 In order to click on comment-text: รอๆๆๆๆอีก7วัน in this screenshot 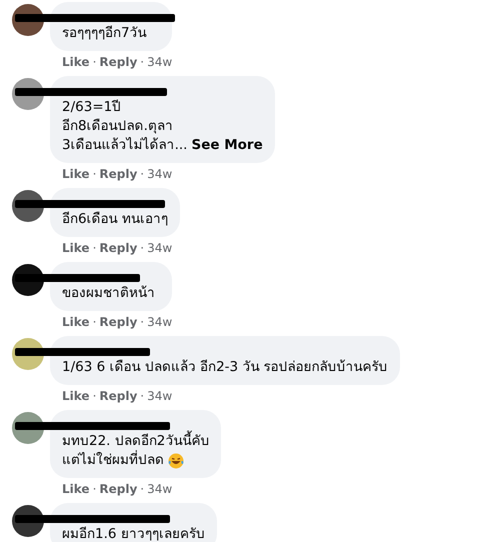, I will do `click(104, 33)`.